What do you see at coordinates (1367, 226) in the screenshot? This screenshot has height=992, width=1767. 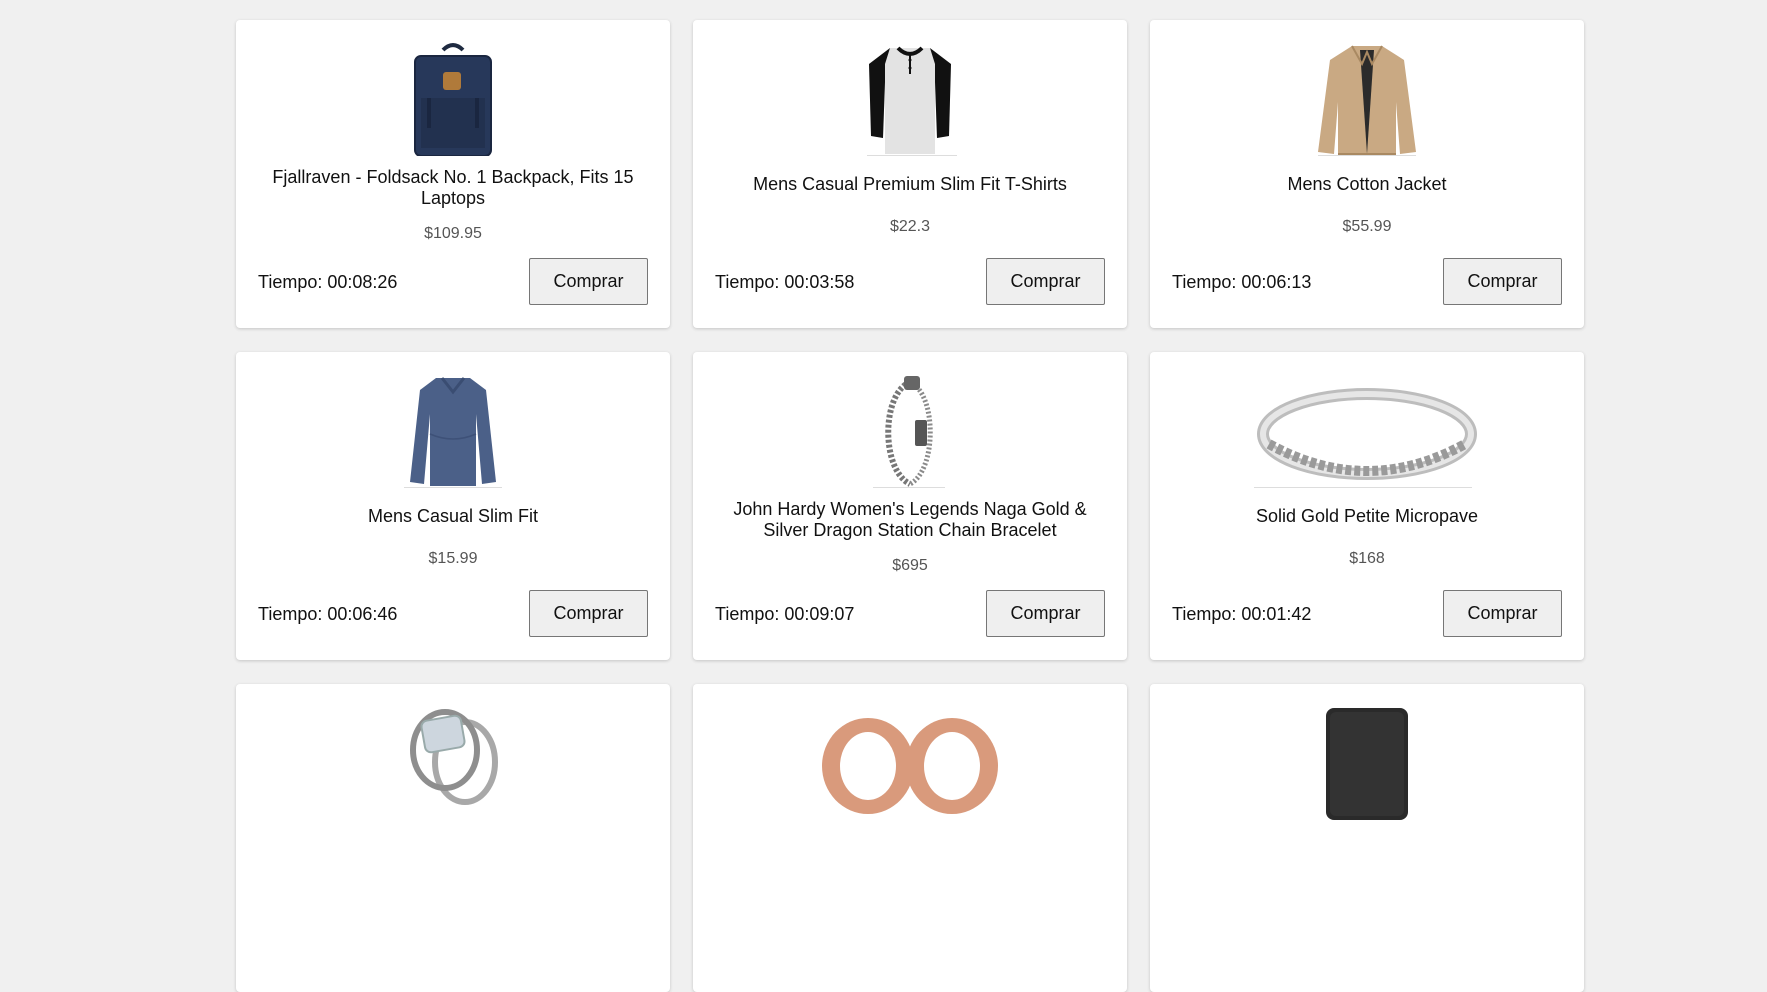 I see `product-price: $55.99` at bounding box center [1367, 226].